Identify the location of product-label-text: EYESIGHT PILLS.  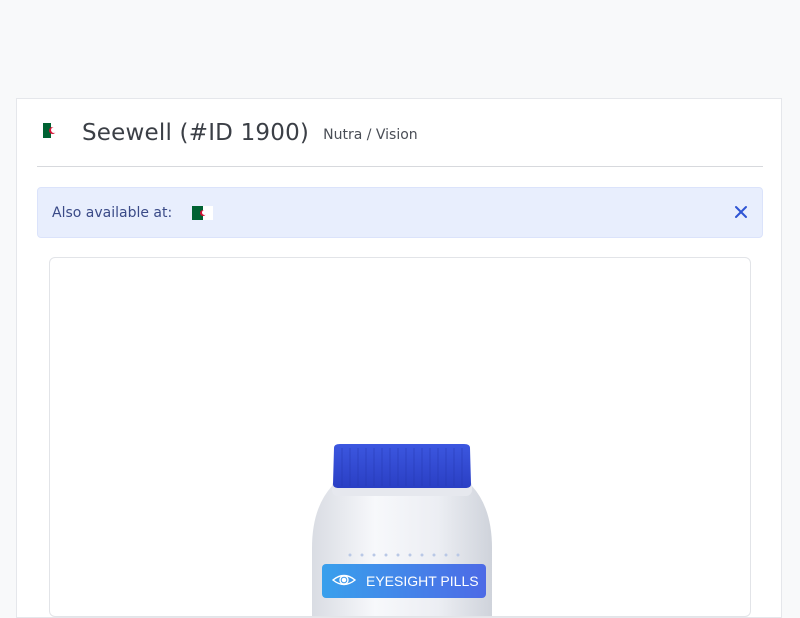
(422, 581).